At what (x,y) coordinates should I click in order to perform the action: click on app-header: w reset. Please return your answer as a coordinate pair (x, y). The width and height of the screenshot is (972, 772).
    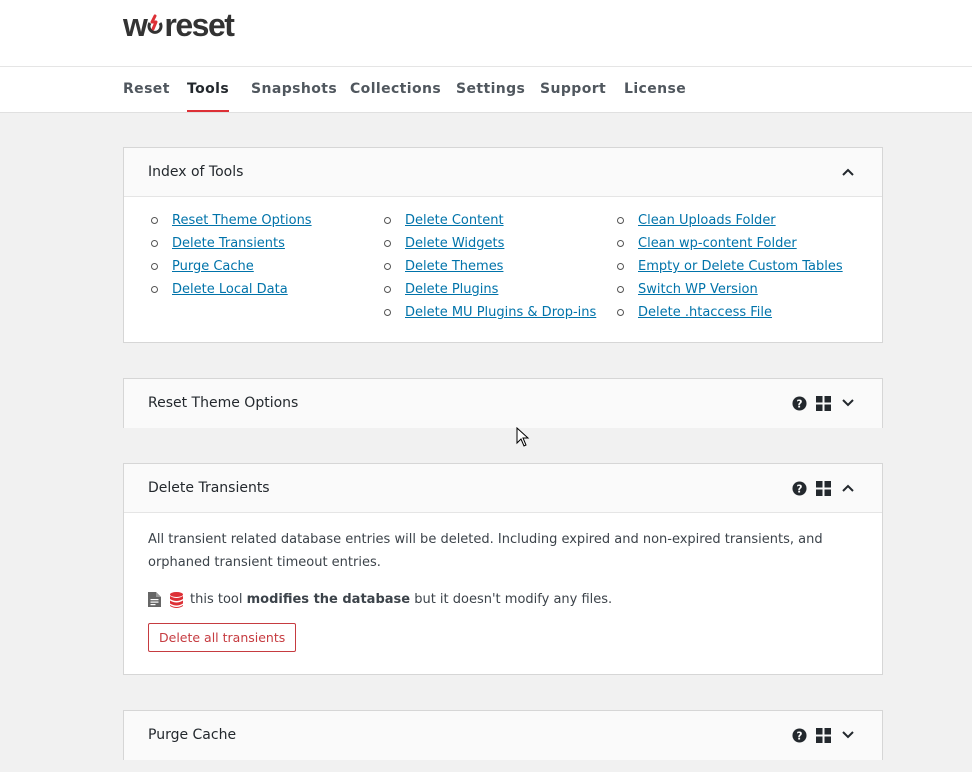
    Looking at the image, I should click on (486, 33).